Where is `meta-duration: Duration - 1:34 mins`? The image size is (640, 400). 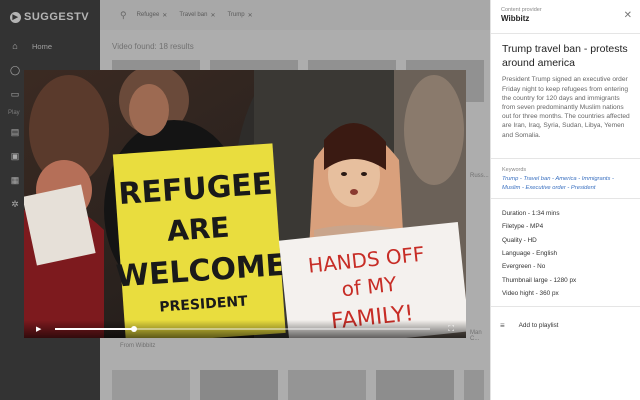 meta-duration: Duration - 1:34 mins is located at coordinates (531, 214).